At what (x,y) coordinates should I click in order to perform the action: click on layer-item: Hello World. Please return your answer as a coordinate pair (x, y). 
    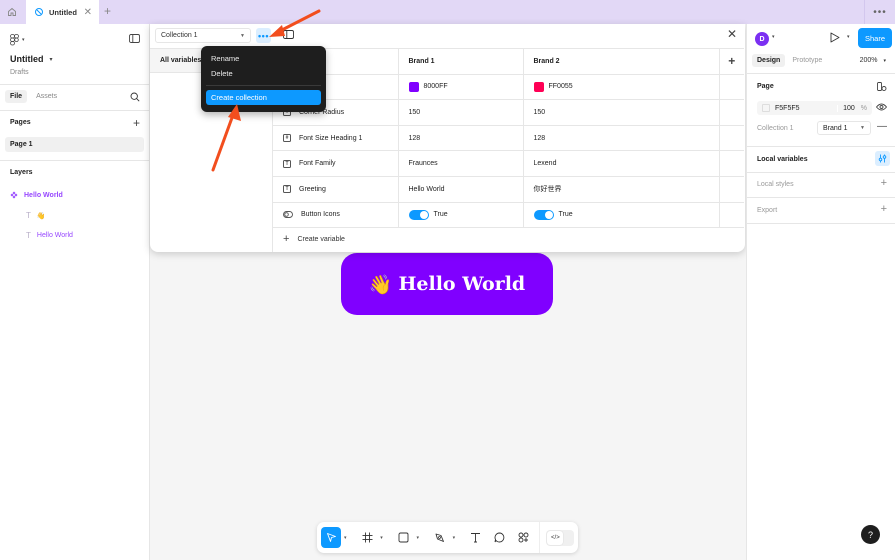
    Looking at the image, I should click on (36, 195).